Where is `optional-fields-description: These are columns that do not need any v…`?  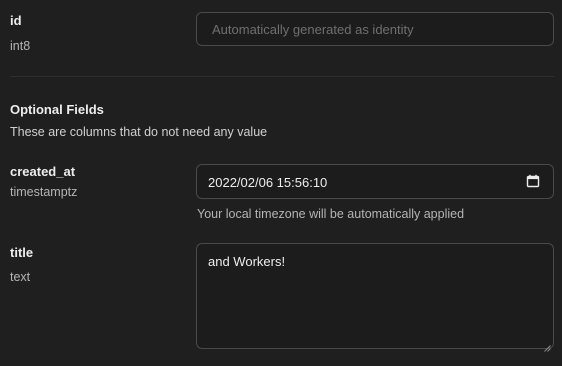
optional-fields-description: These are columns that do not need any v… is located at coordinates (139, 132).